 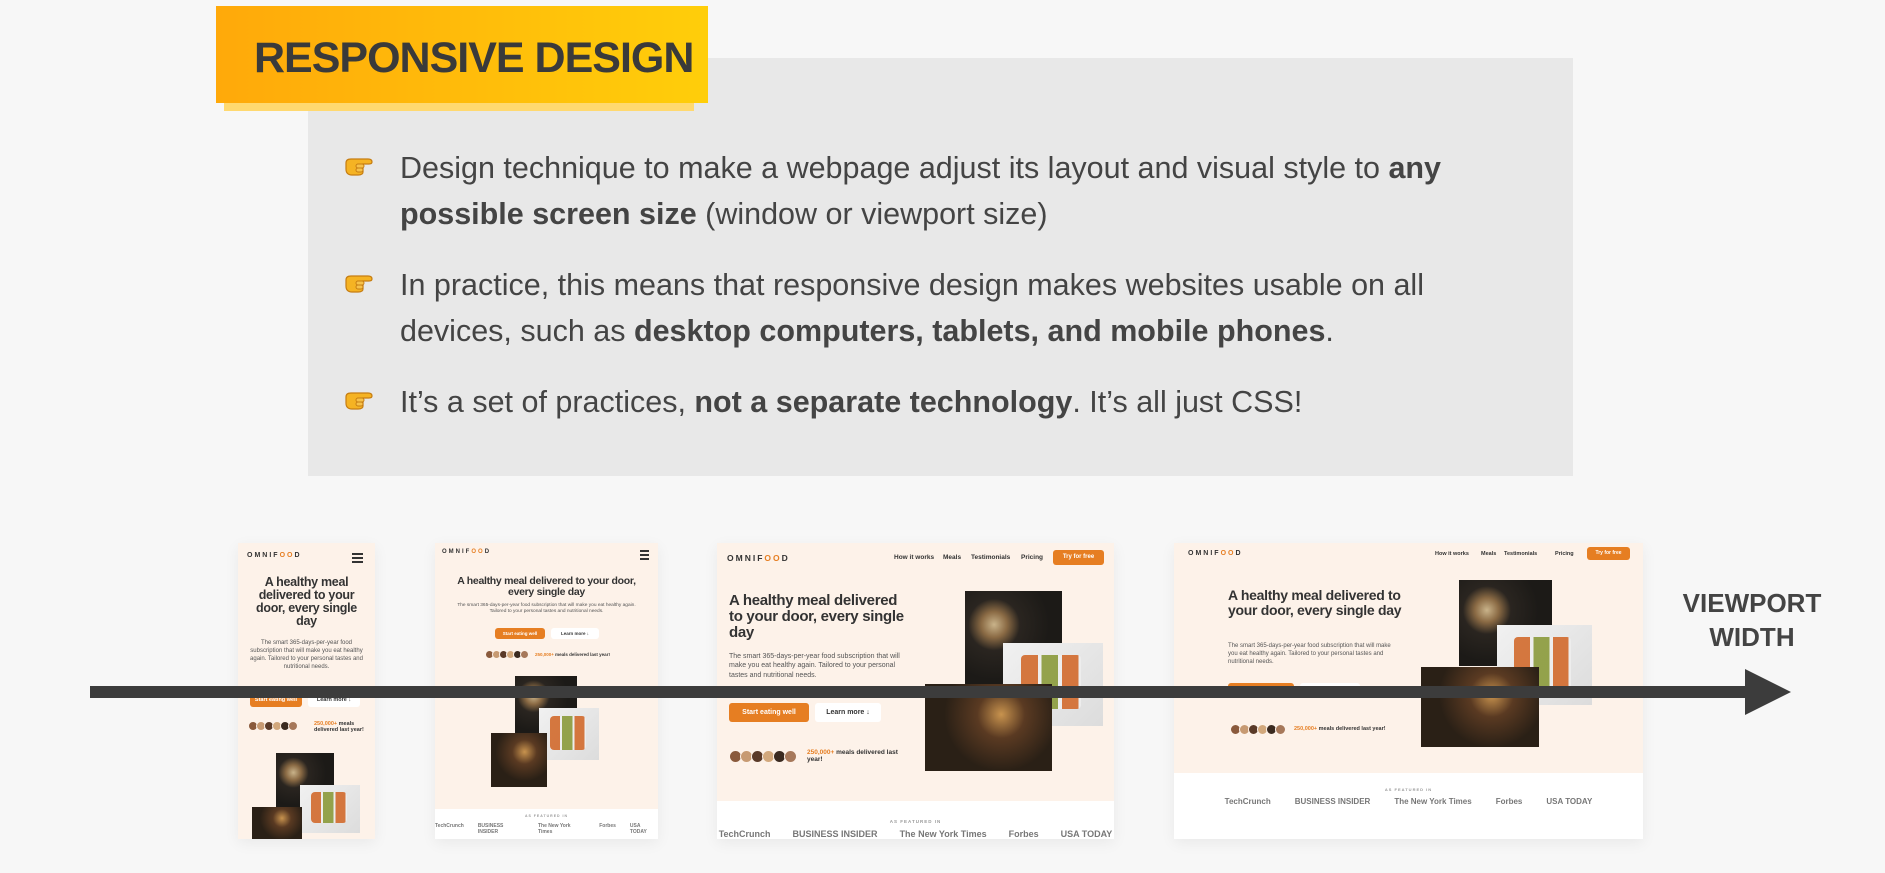 I want to click on title-underline, so click(x=459, y=106).